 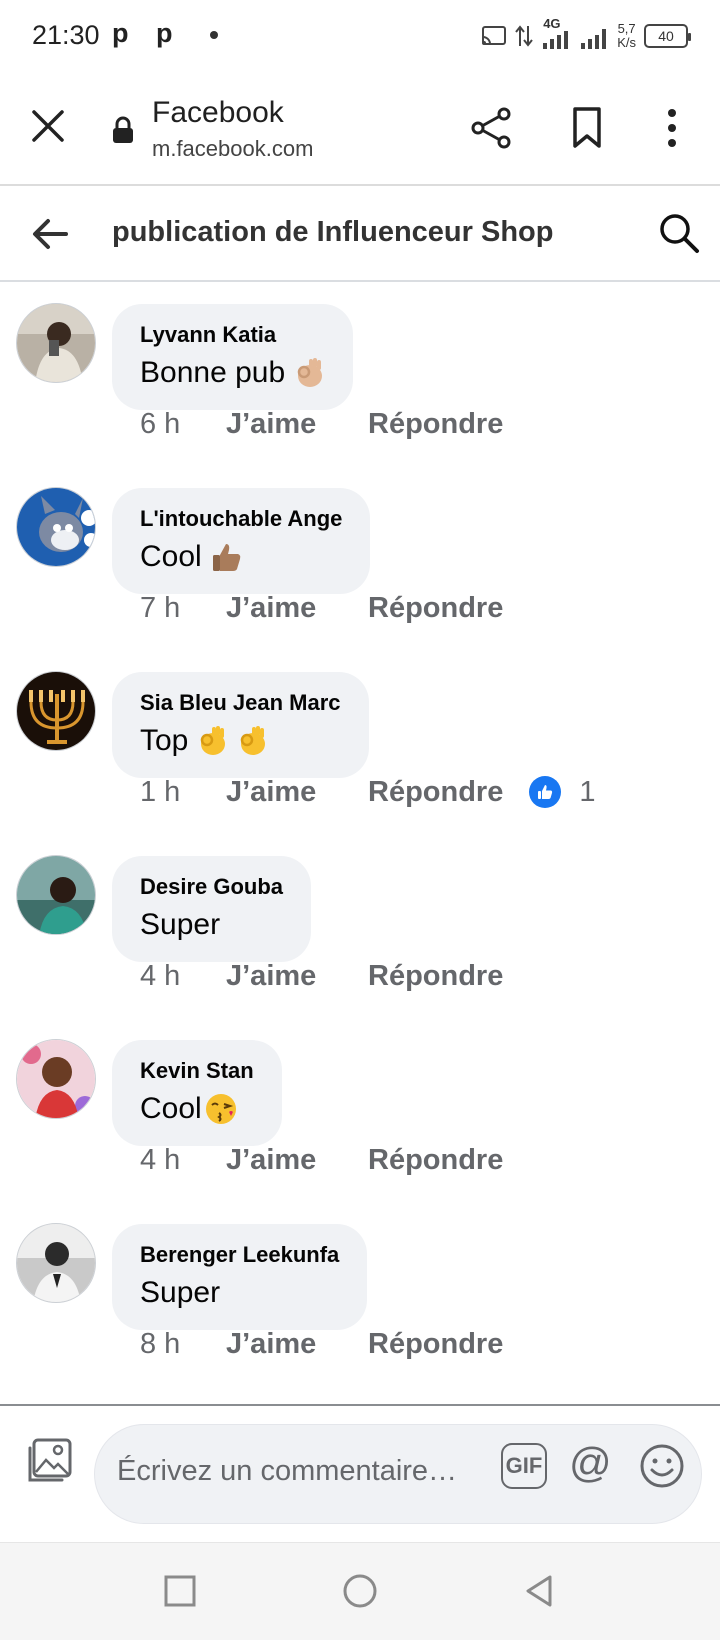 I want to click on comment-author: Lyvann Katia, so click(x=232, y=335).